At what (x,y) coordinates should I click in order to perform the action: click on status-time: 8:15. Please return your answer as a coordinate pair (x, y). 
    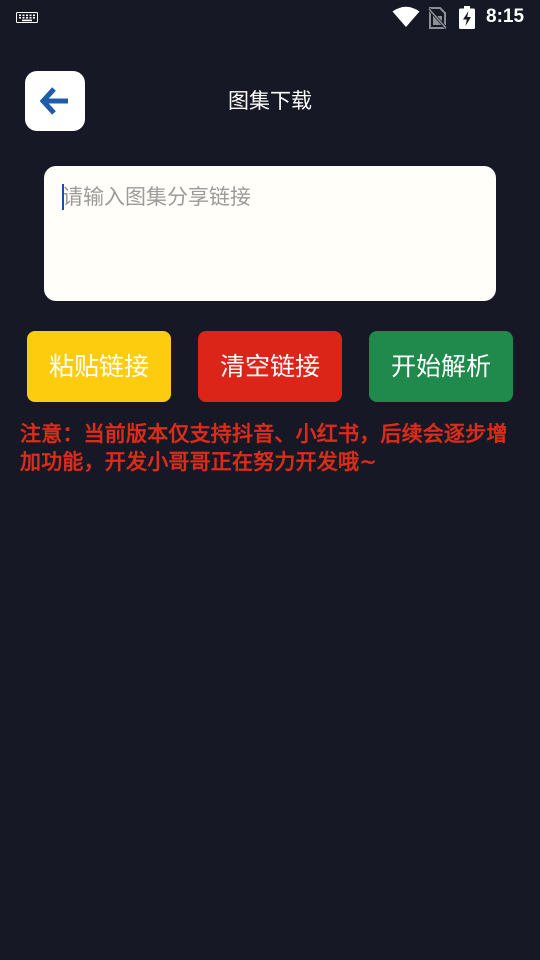
    Looking at the image, I should click on (505, 16).